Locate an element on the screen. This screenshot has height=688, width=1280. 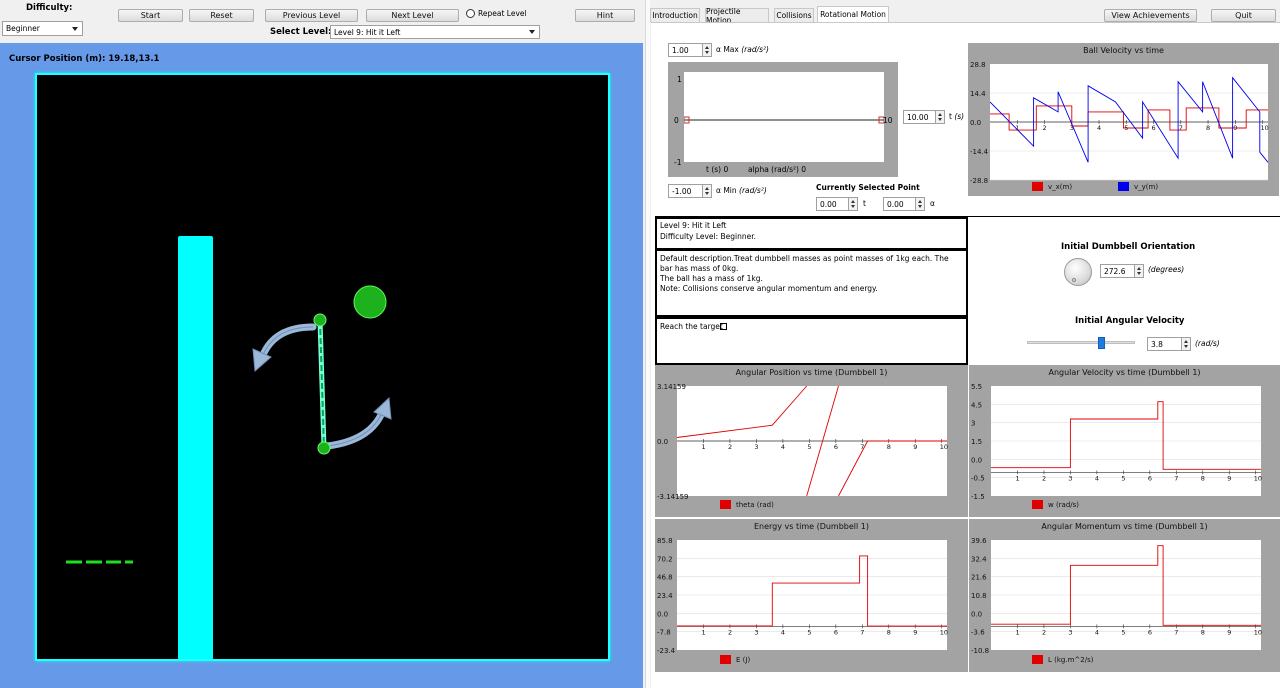
view-achievements-button: View Achievements is located at coordinates (1150, 15).